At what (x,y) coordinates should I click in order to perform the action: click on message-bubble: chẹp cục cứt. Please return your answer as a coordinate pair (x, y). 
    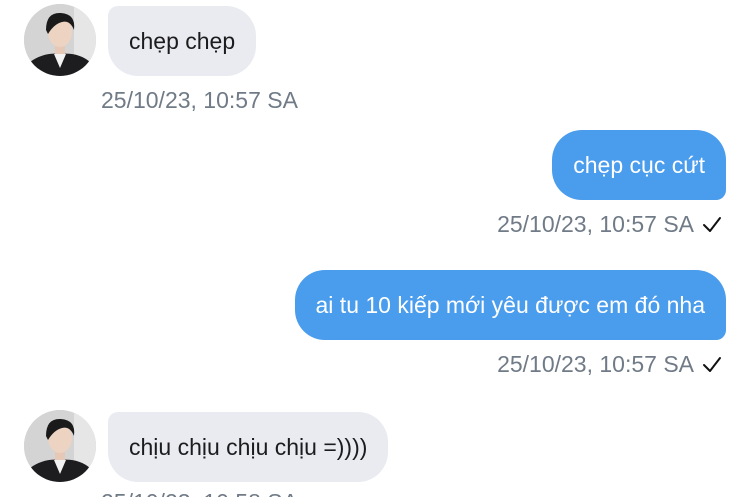
    Looking at the image, I should click on (639, 165).